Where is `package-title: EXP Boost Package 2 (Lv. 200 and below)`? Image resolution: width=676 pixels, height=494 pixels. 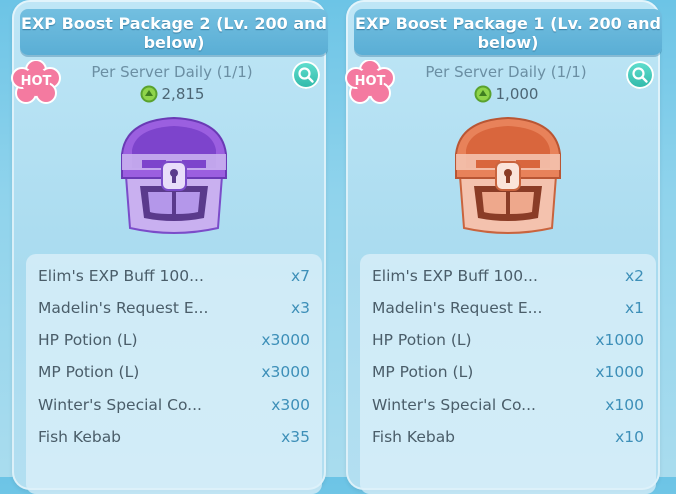 package-title: EXP Boost Package 2 (Lv. 200 and below) is located at coordinates (174, 32).